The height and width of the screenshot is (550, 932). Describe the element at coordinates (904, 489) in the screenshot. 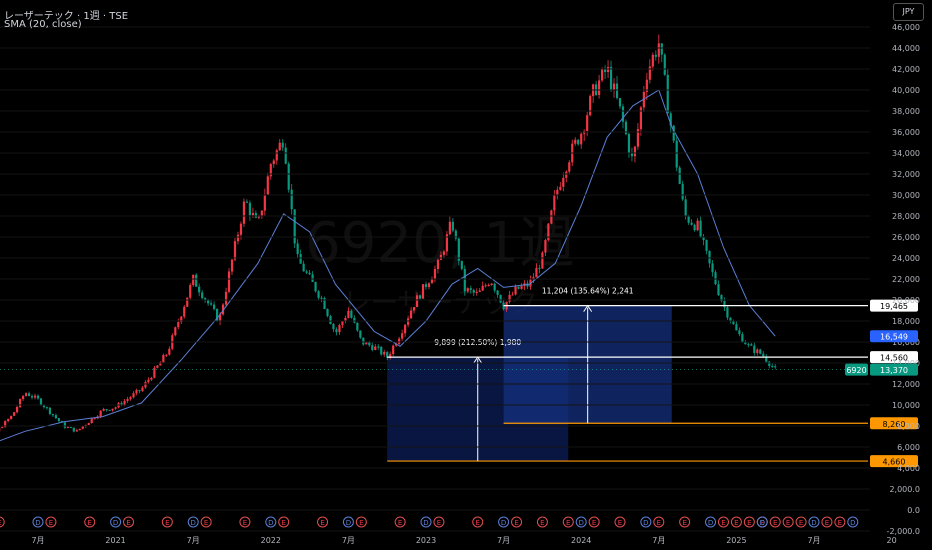

I see `price-tick: 2,000.0` at that location.